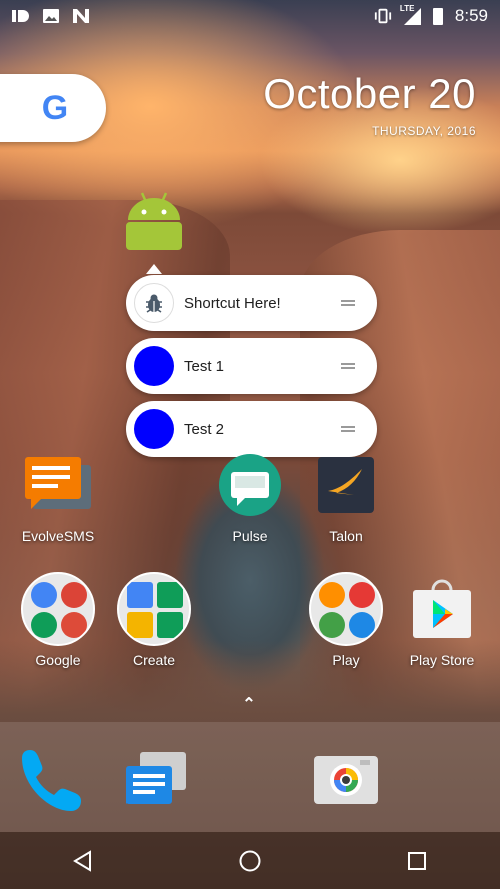  What do you see at coordinates (204, 429) in the screenshot?
I see `shortcut-label: Test 2` at bounding box center [204, 429].